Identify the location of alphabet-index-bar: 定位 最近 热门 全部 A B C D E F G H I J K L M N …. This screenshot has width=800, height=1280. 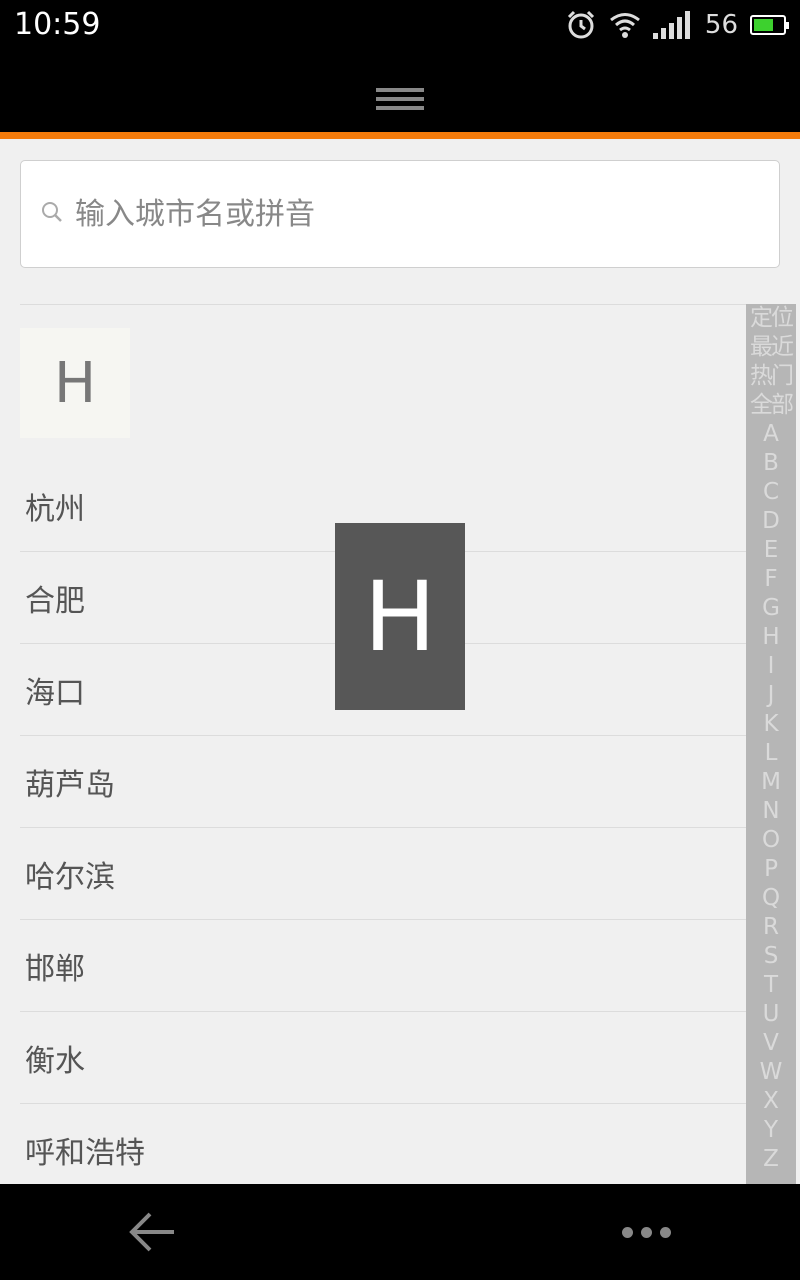
(771, 744).